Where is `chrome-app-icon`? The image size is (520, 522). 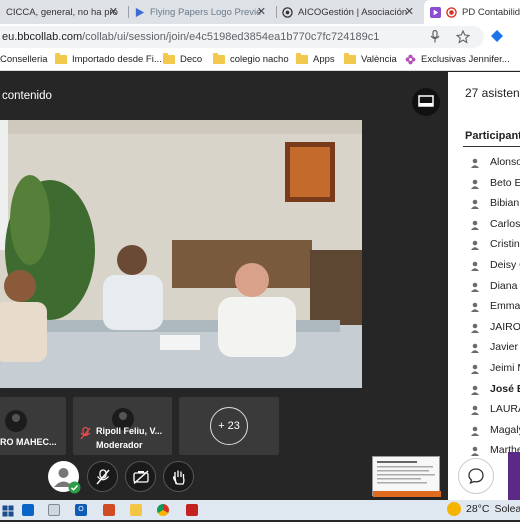
chrome-app-icon is located at coordinates (163, 510).